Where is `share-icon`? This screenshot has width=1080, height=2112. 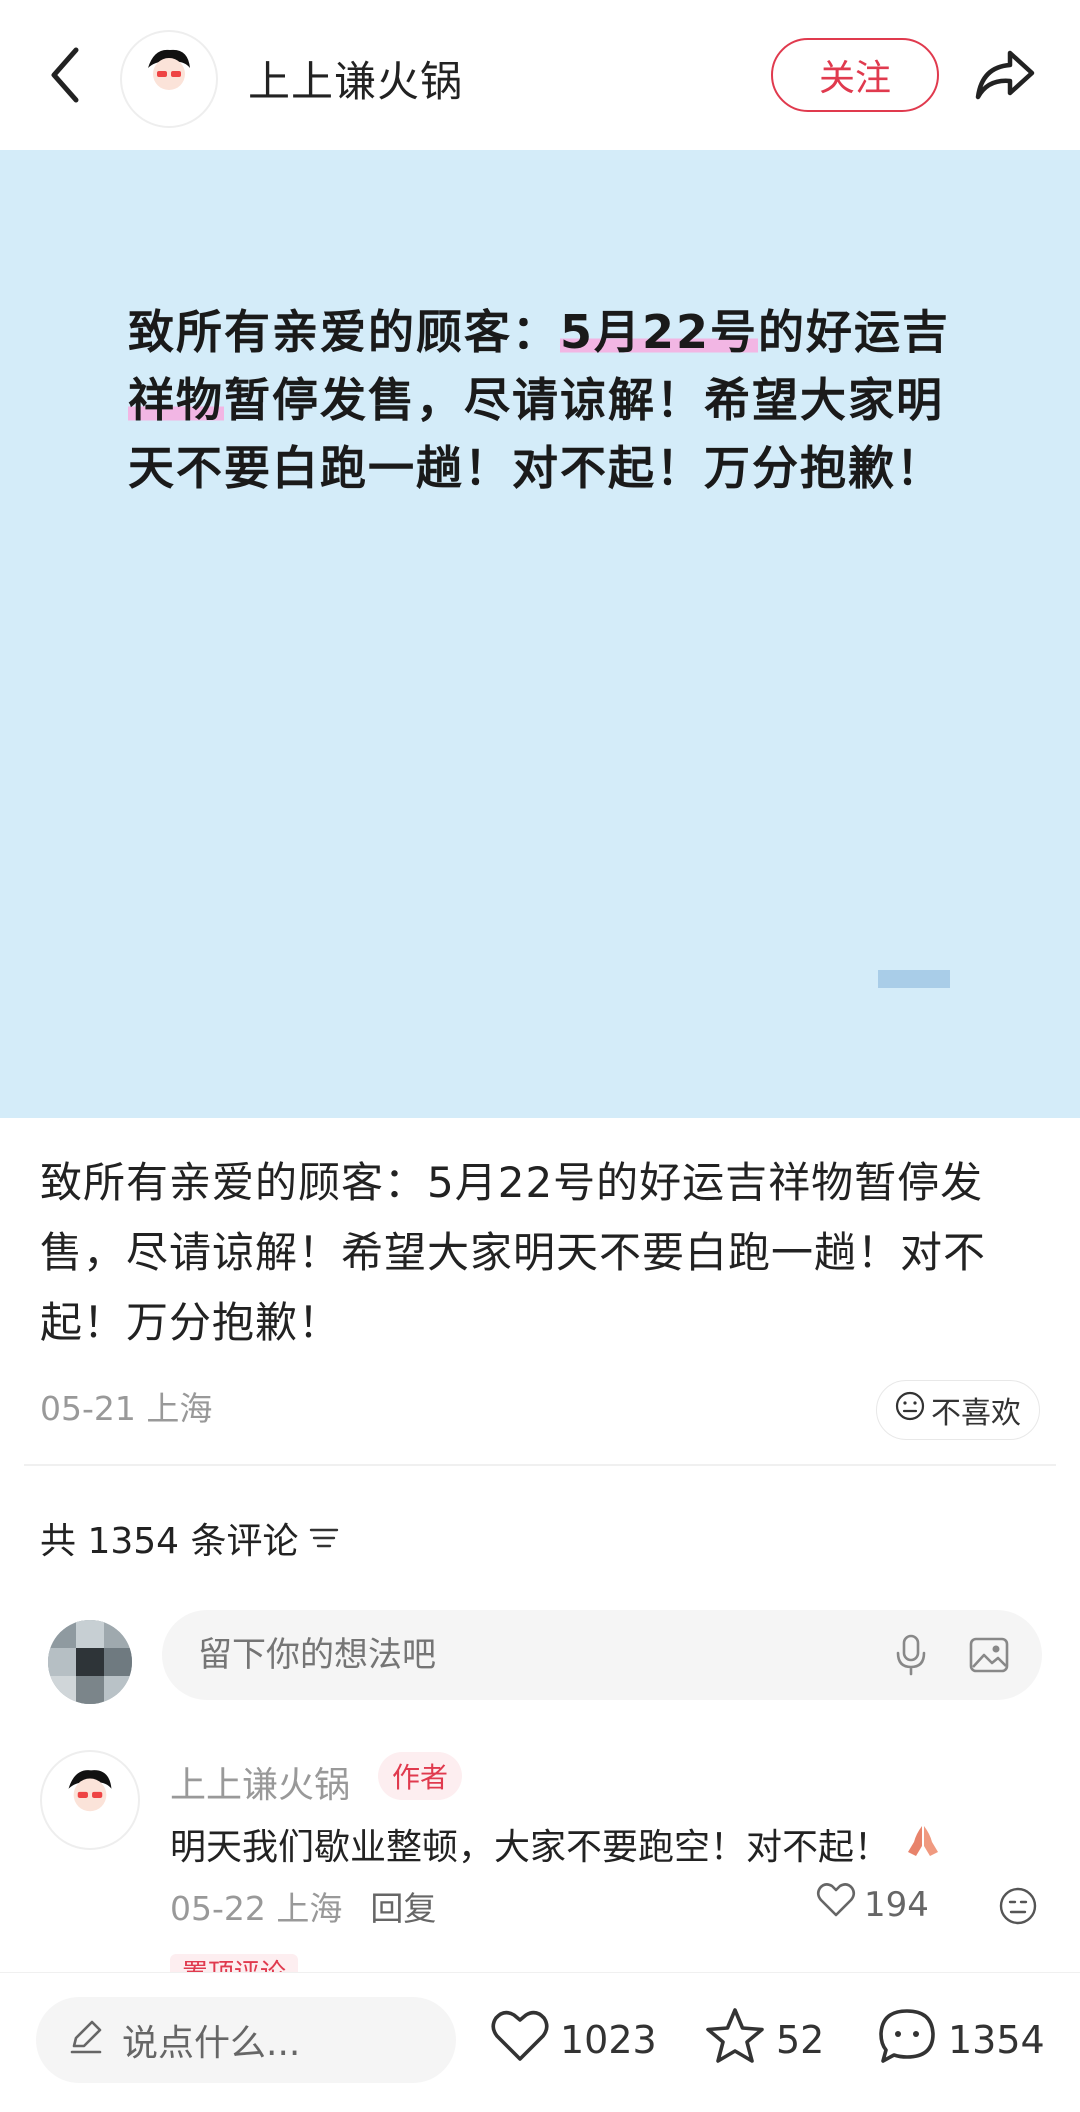 share-icon is located at coordinates (1005, 75).